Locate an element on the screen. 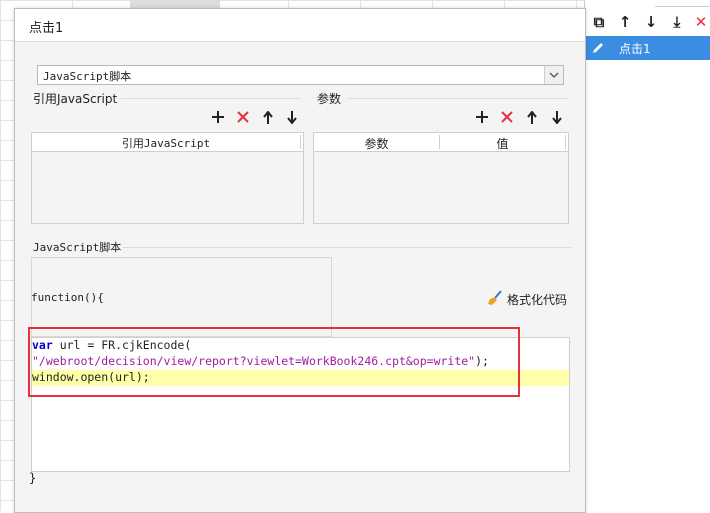  arrow-down-icon: ↓ is located at coordinates (651, 22).